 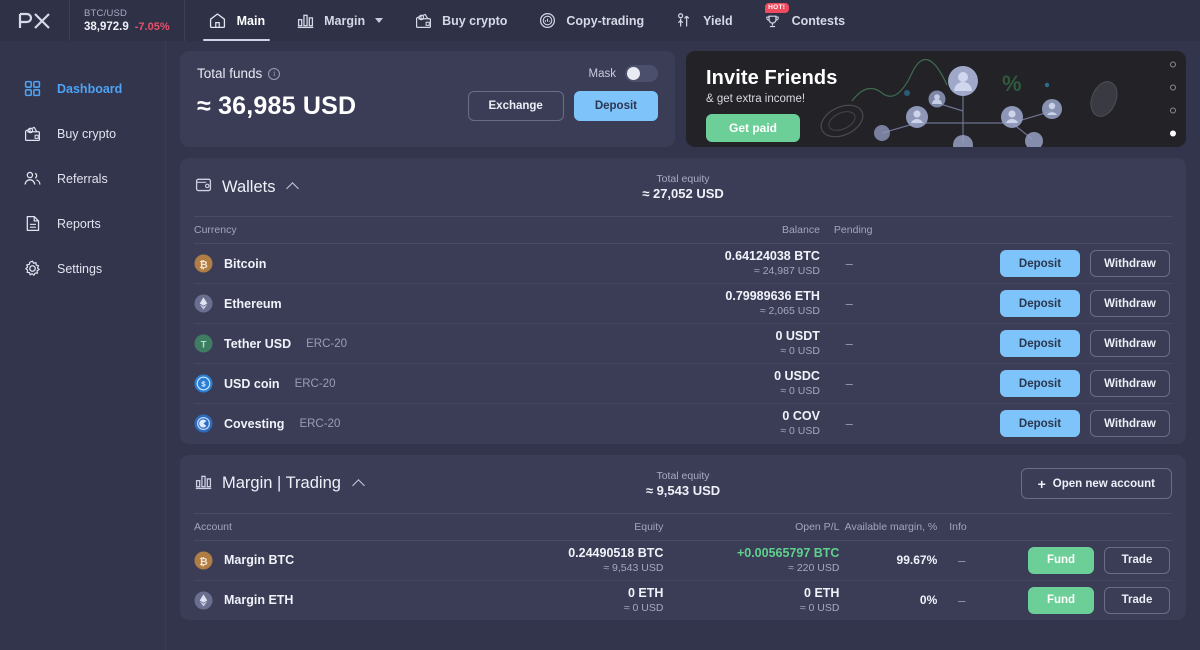 I want to click on column-info: Info, so click(x=962, y=526).